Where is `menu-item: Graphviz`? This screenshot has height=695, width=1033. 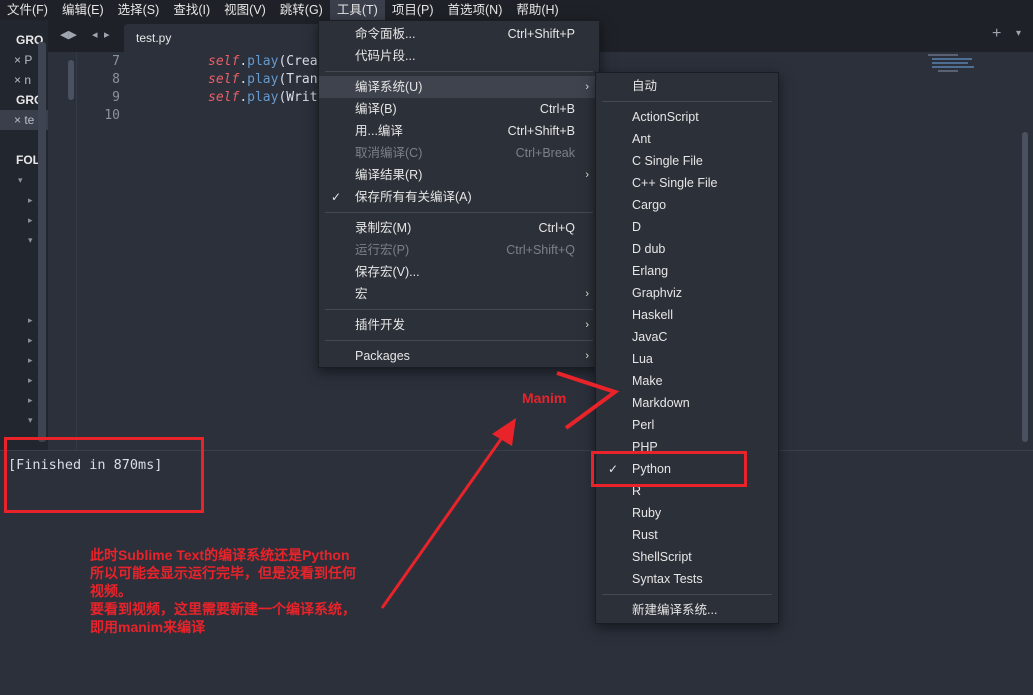
menu-item: Graphviz is located at coordinates (687, 293).